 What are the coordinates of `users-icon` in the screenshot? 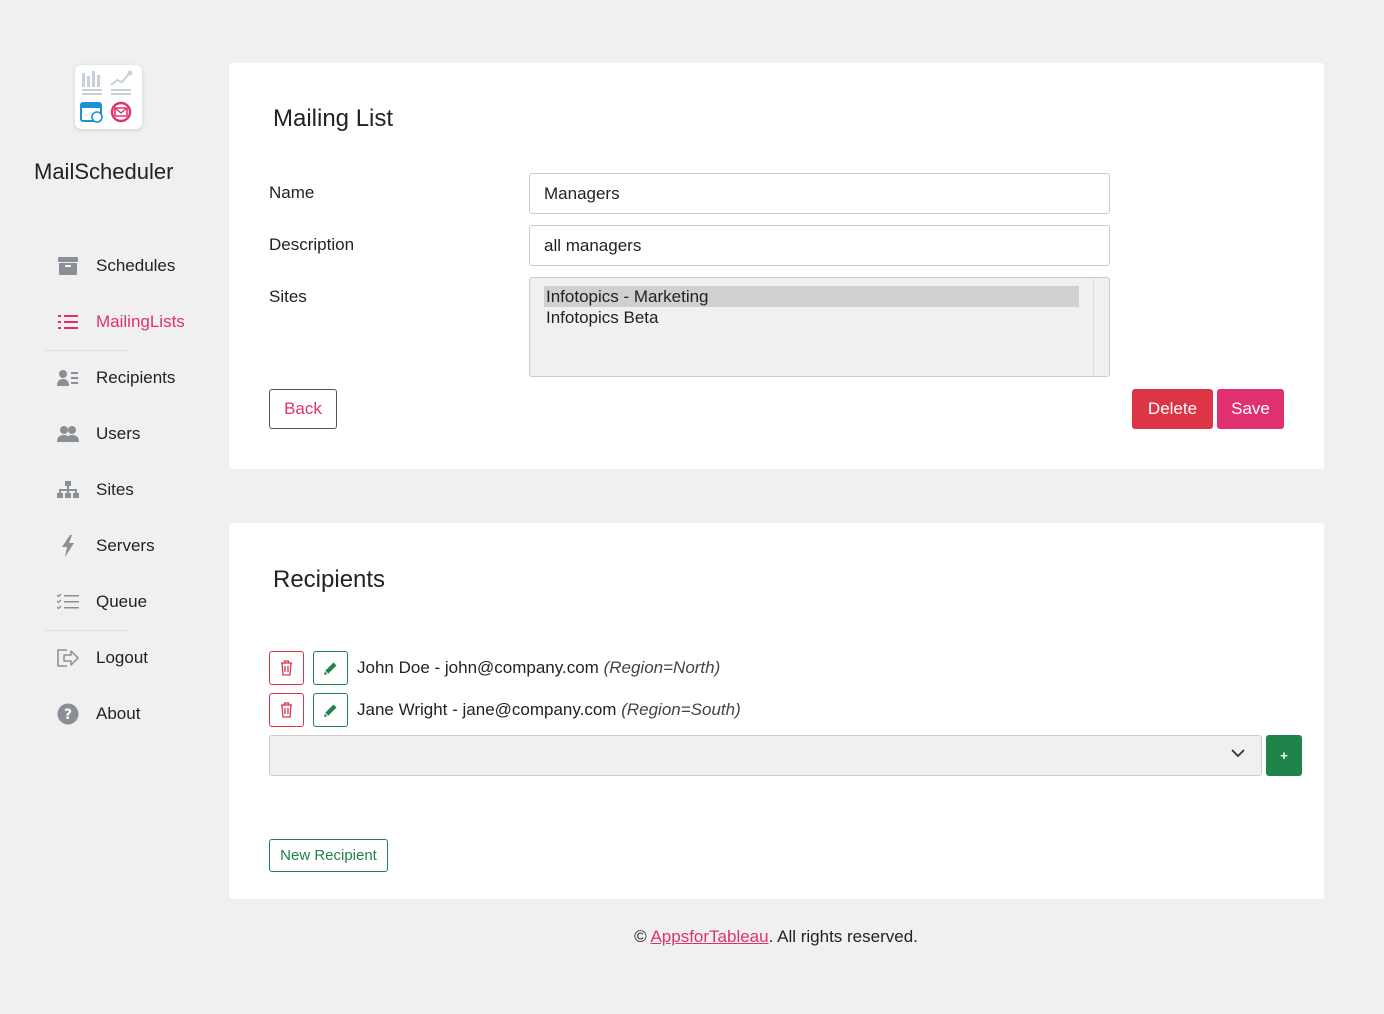 It's located at (68, 434).